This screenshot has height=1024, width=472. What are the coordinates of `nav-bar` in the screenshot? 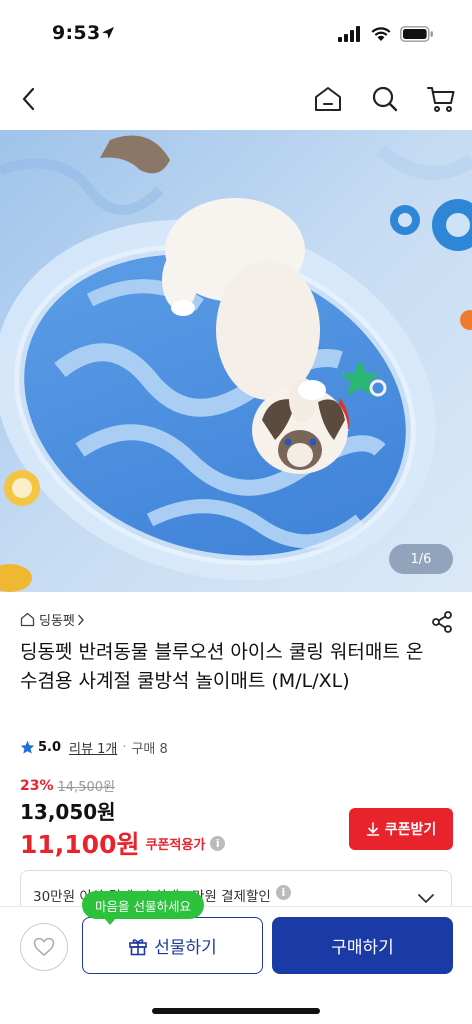 It's located at (236, 98).